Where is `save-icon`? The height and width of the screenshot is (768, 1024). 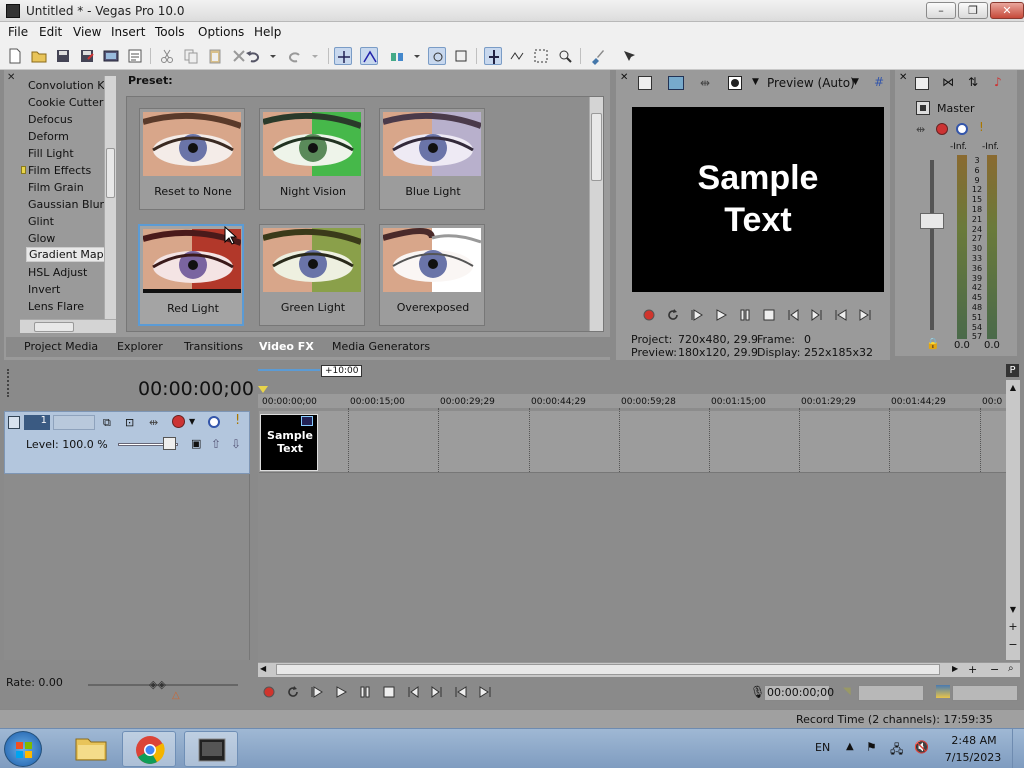
save-icon is located at coordinates (63, 56).